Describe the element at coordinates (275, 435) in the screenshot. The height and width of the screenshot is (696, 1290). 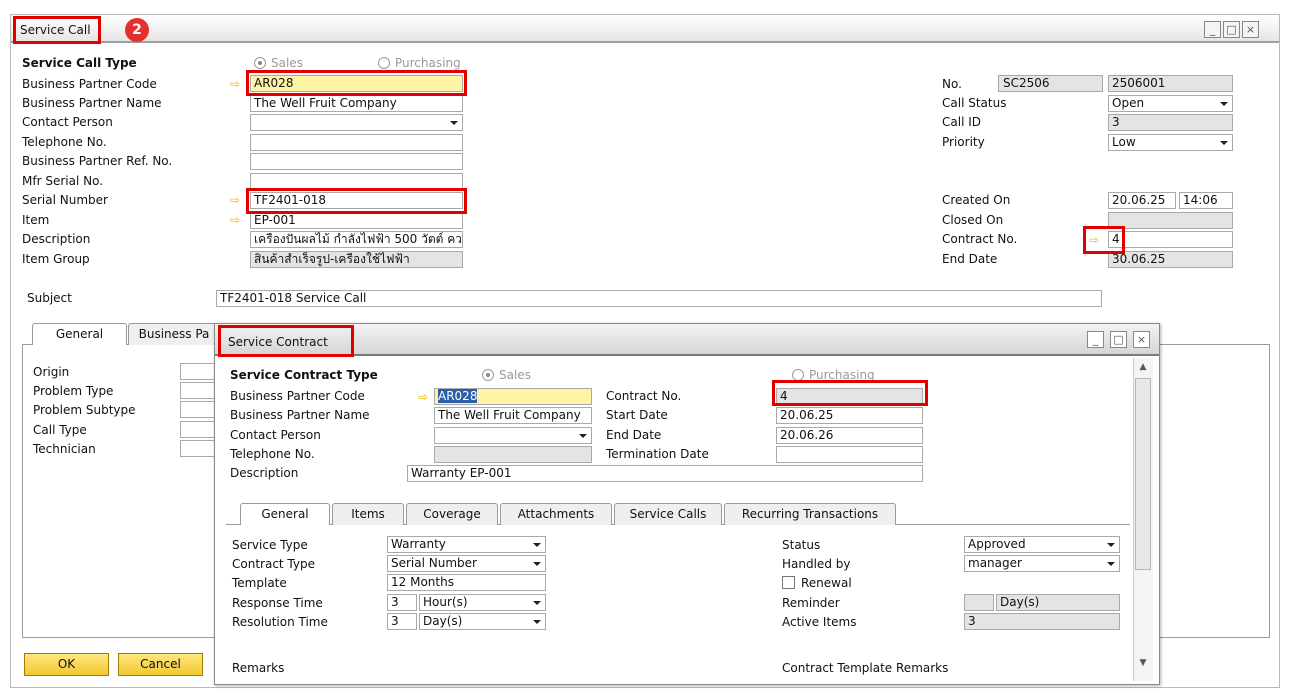
I see `contract-label-contact: Contact Person` at that location.